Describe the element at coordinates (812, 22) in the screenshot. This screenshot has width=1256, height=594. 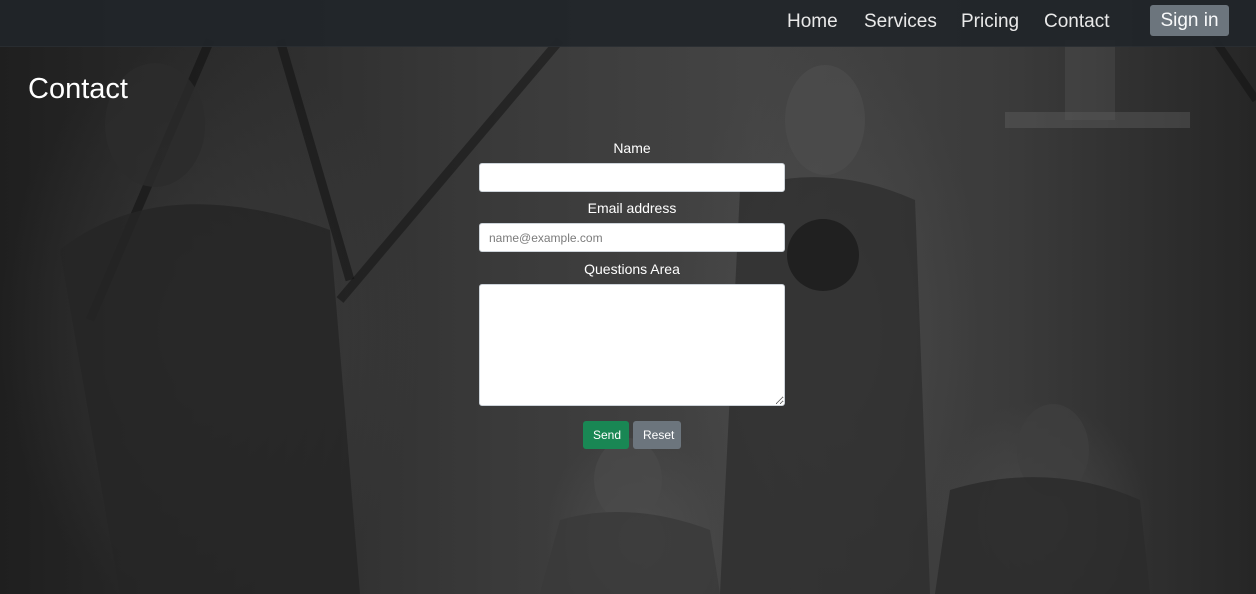
I see `nav-link-home: Home` at that location.